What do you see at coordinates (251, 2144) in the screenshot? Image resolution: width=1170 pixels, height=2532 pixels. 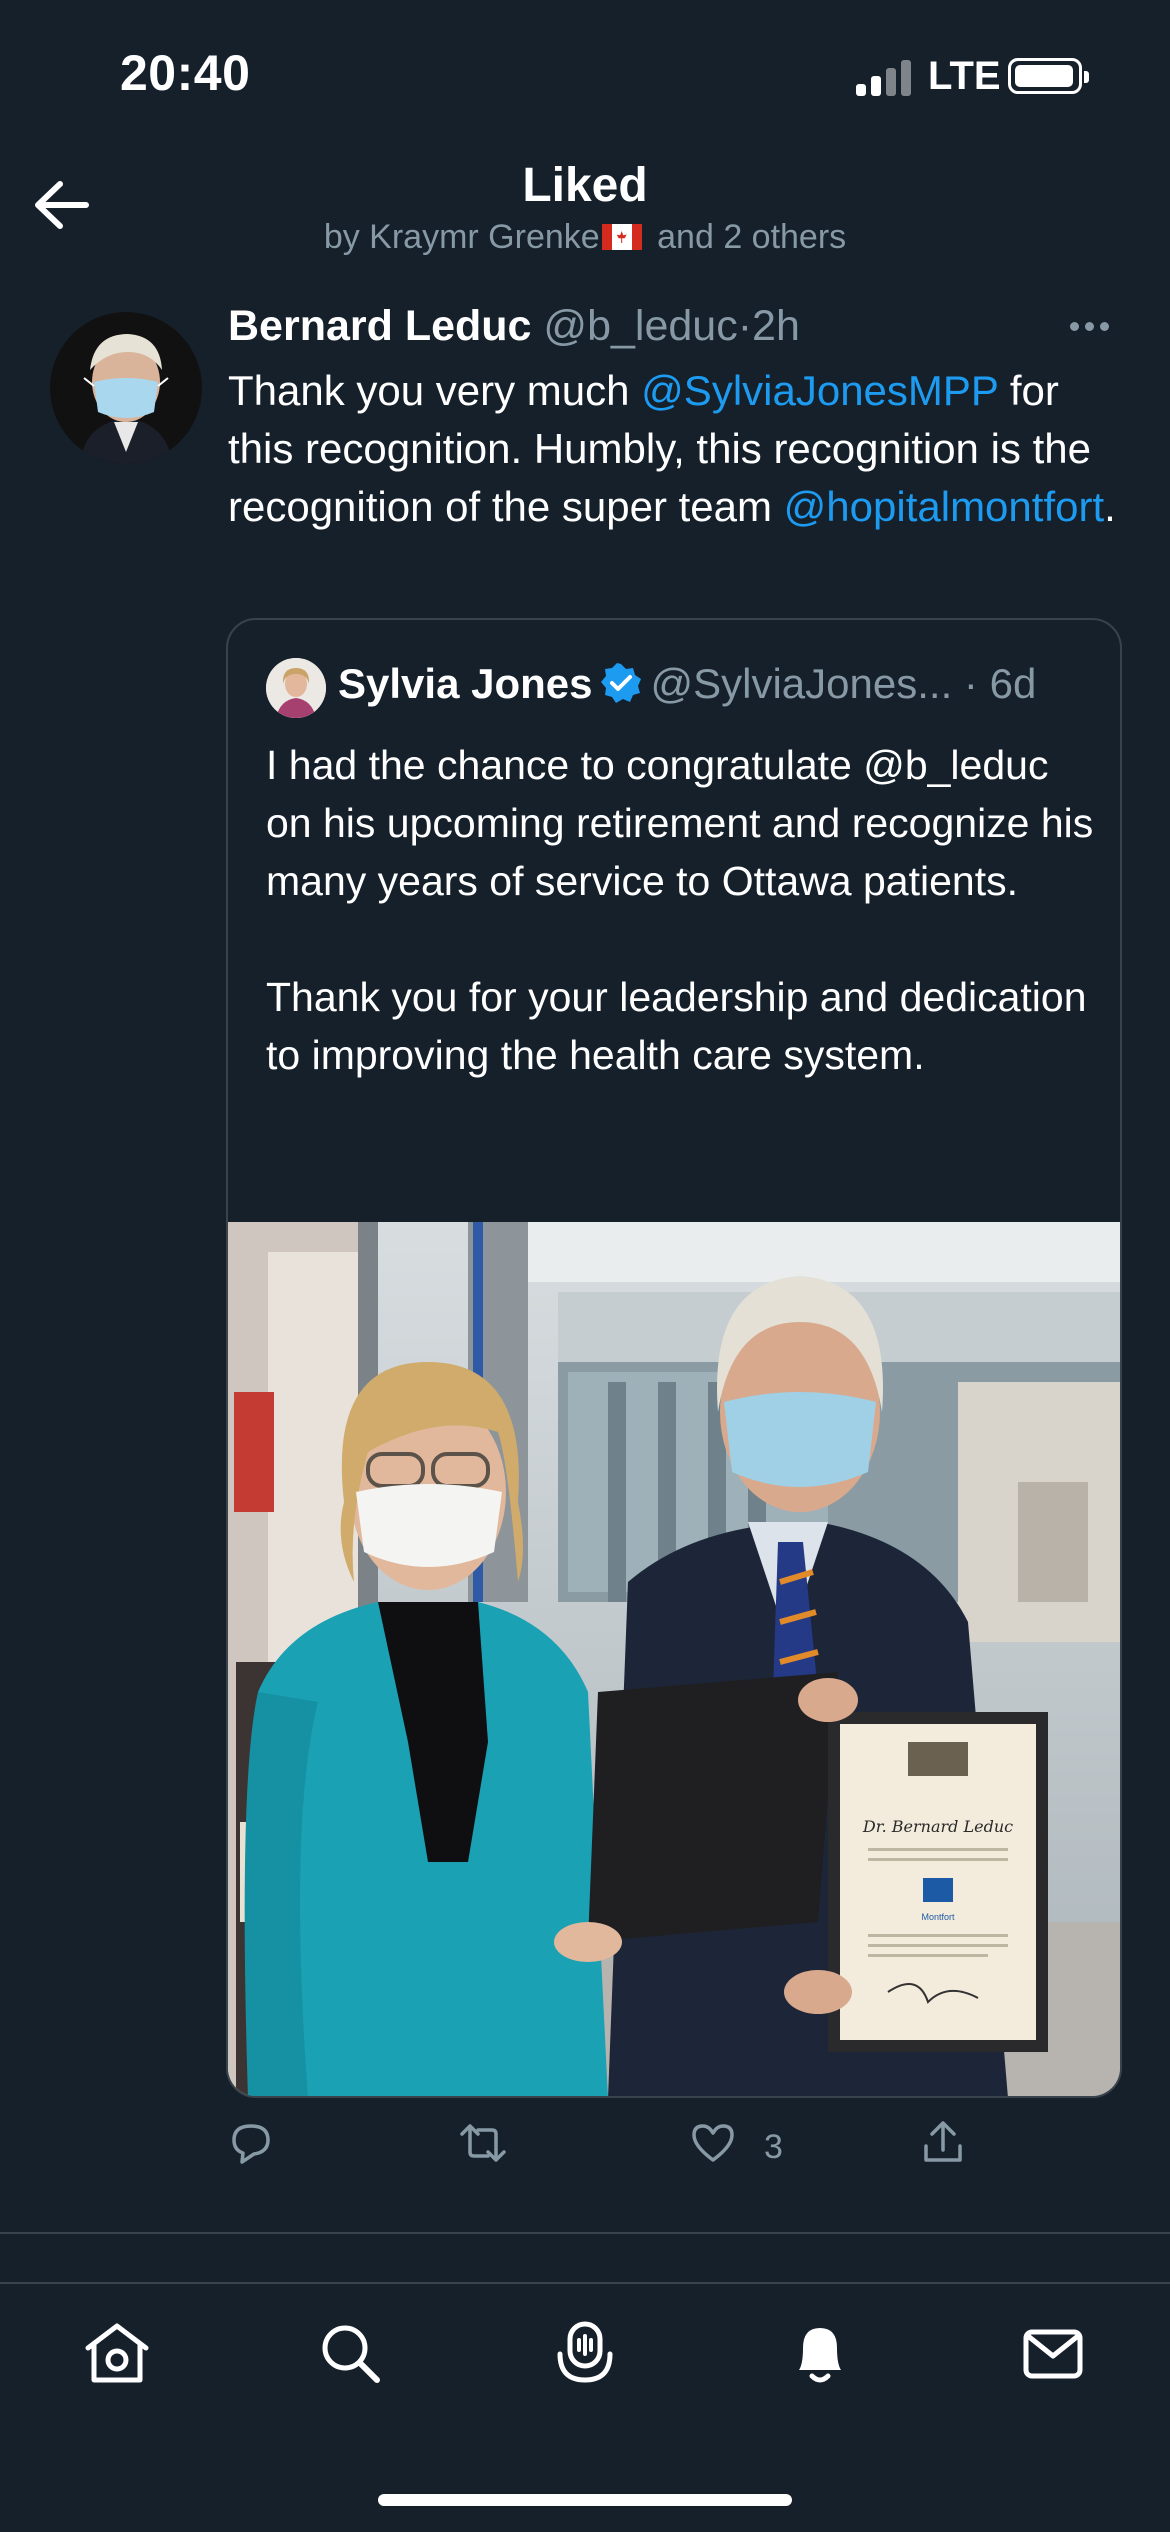 I see `reply-icon` at bounding box center [251, 2144].